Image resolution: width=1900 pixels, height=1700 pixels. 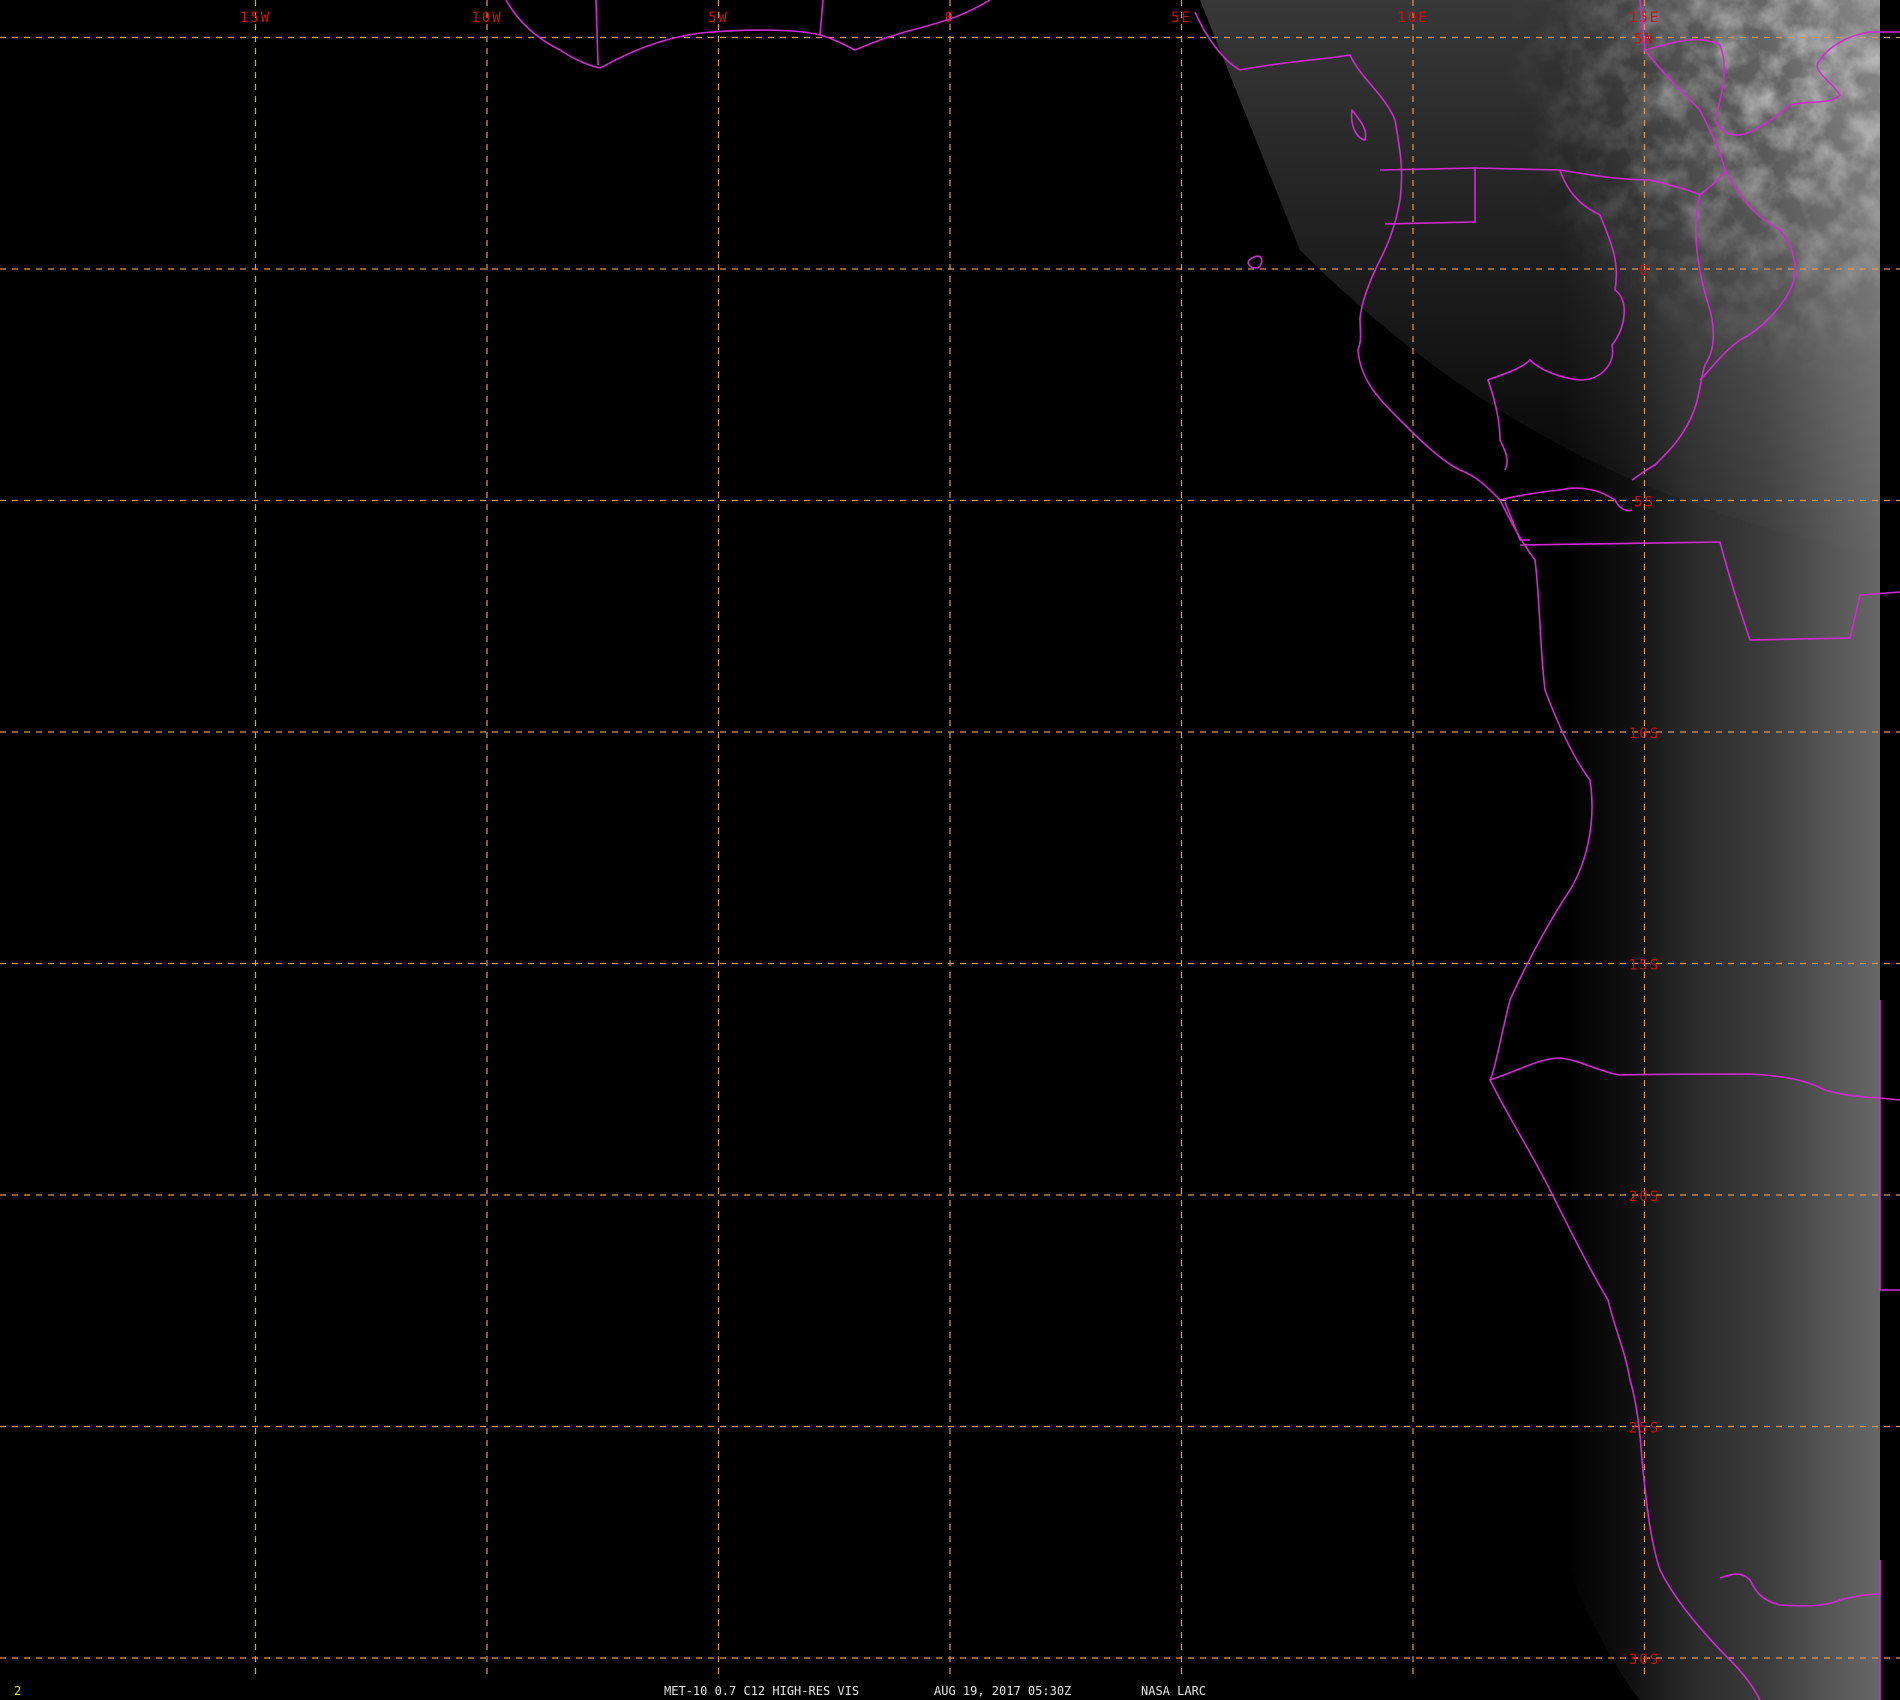 What do you see at coordinates (18, 1691) in the screenshot?
I see `frame-number: 2` at bounding box center [18, 1691].